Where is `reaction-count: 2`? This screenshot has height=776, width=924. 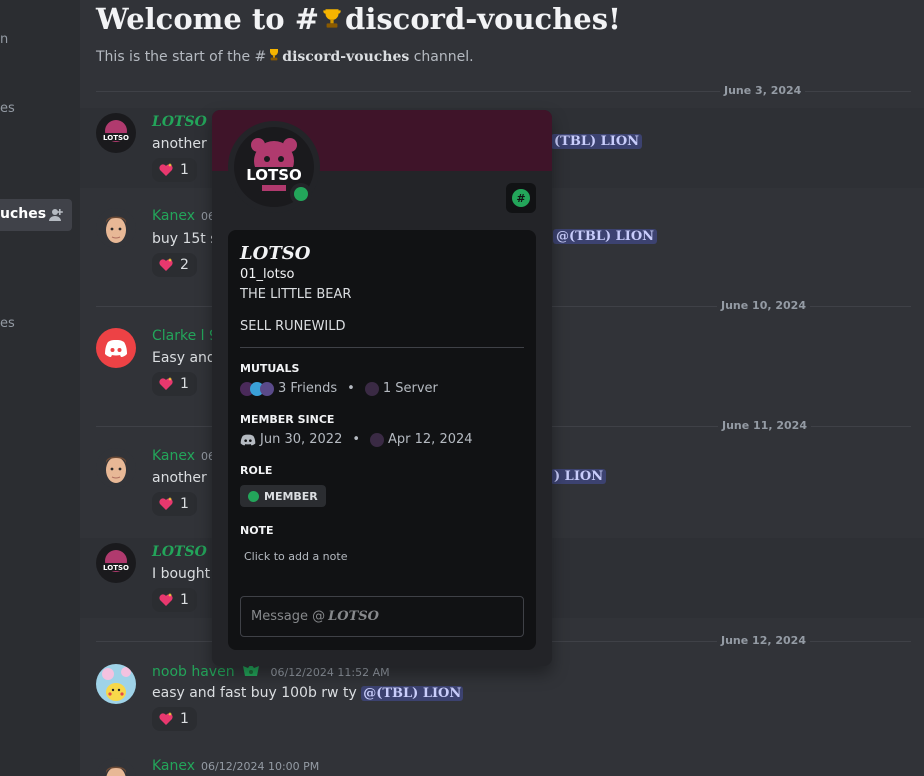 reaction-count: 2 is located at coordinates (184, 265).